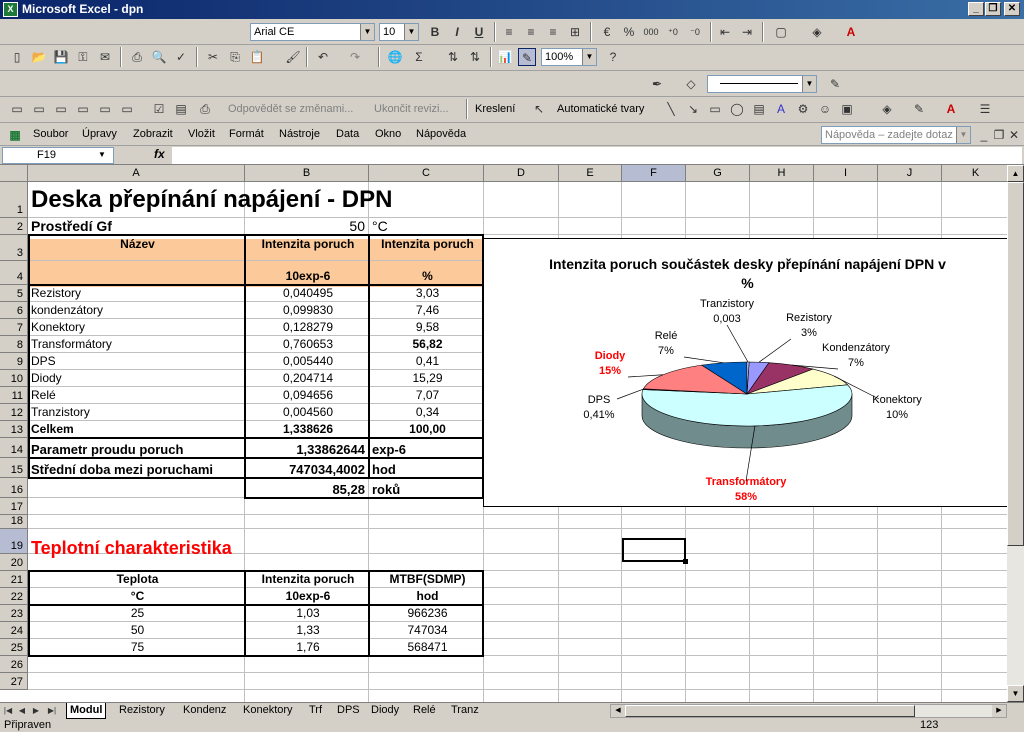 Image resolution: width=1024 pixels, height=732 pixels. Describe the element at coordinates (294, 200) in the screenshot. I see `sheet-title: Deska přepínání napájení - DPN` at that location.